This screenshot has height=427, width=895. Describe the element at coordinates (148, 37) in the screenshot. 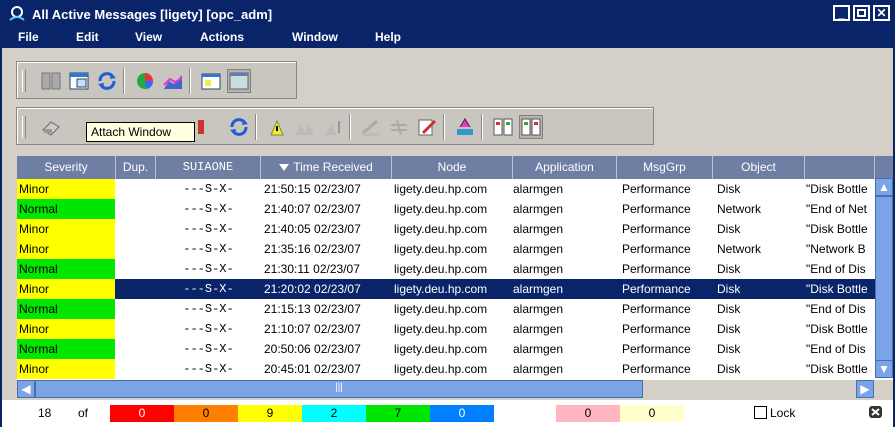

I see `menu-view: View` at that location.